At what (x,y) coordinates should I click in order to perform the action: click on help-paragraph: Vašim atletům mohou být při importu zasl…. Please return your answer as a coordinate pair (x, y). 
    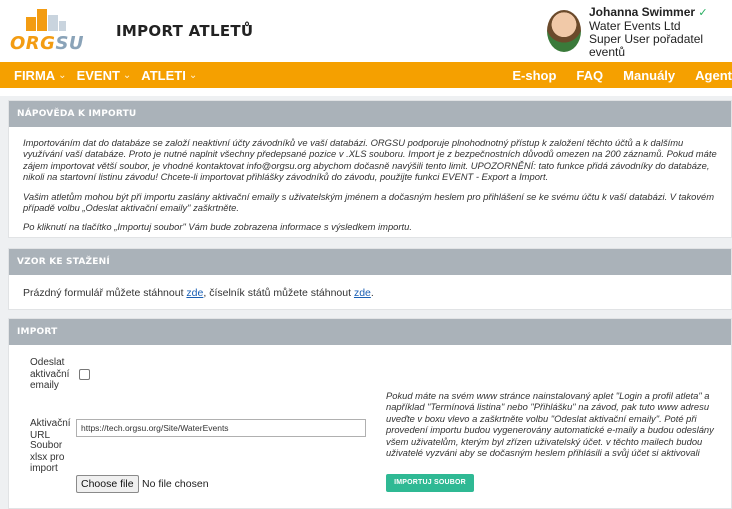
    Looking at the image, I should click on (369, 202).